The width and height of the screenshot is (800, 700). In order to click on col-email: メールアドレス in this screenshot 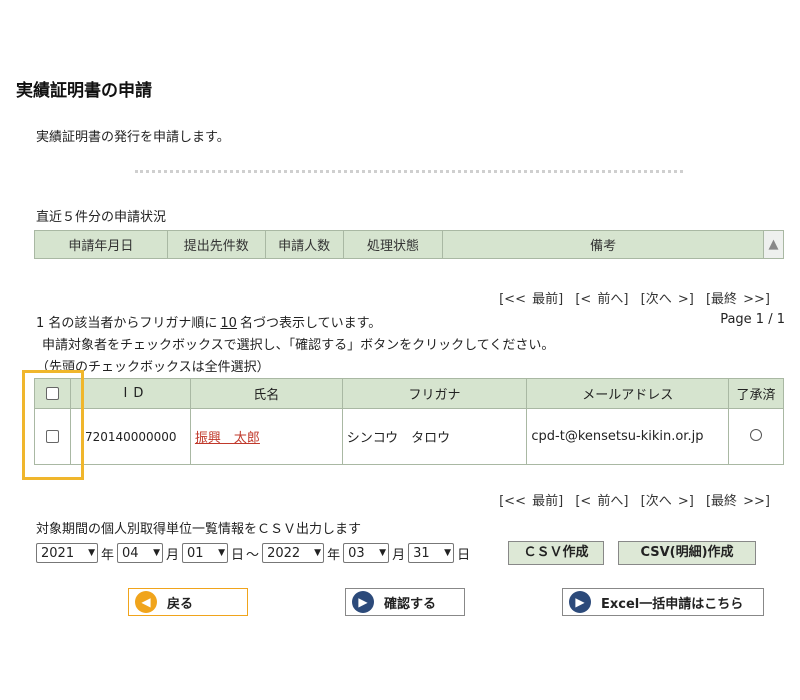, I will do `click(628, 393)`.